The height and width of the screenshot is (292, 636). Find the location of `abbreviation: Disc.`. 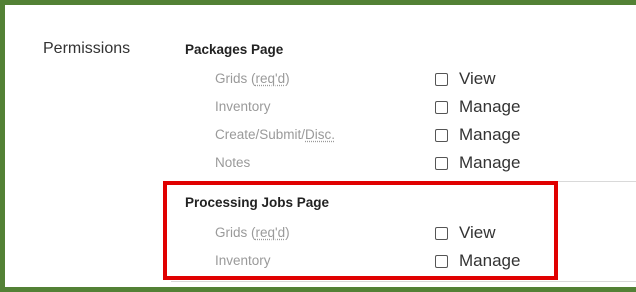

abbreviation: Disc. is located at coordinates (320, 134).